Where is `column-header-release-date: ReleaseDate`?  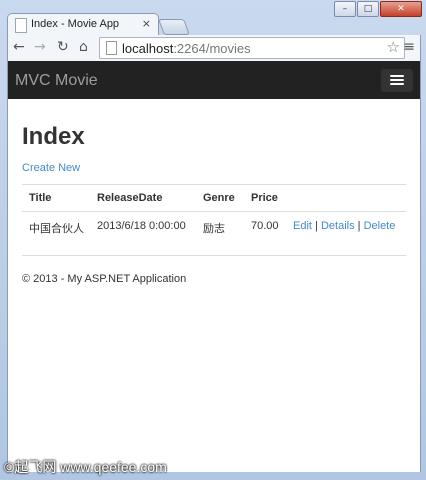
column-header-release-date: ReleaseDate is located at coordinates (130, 198).